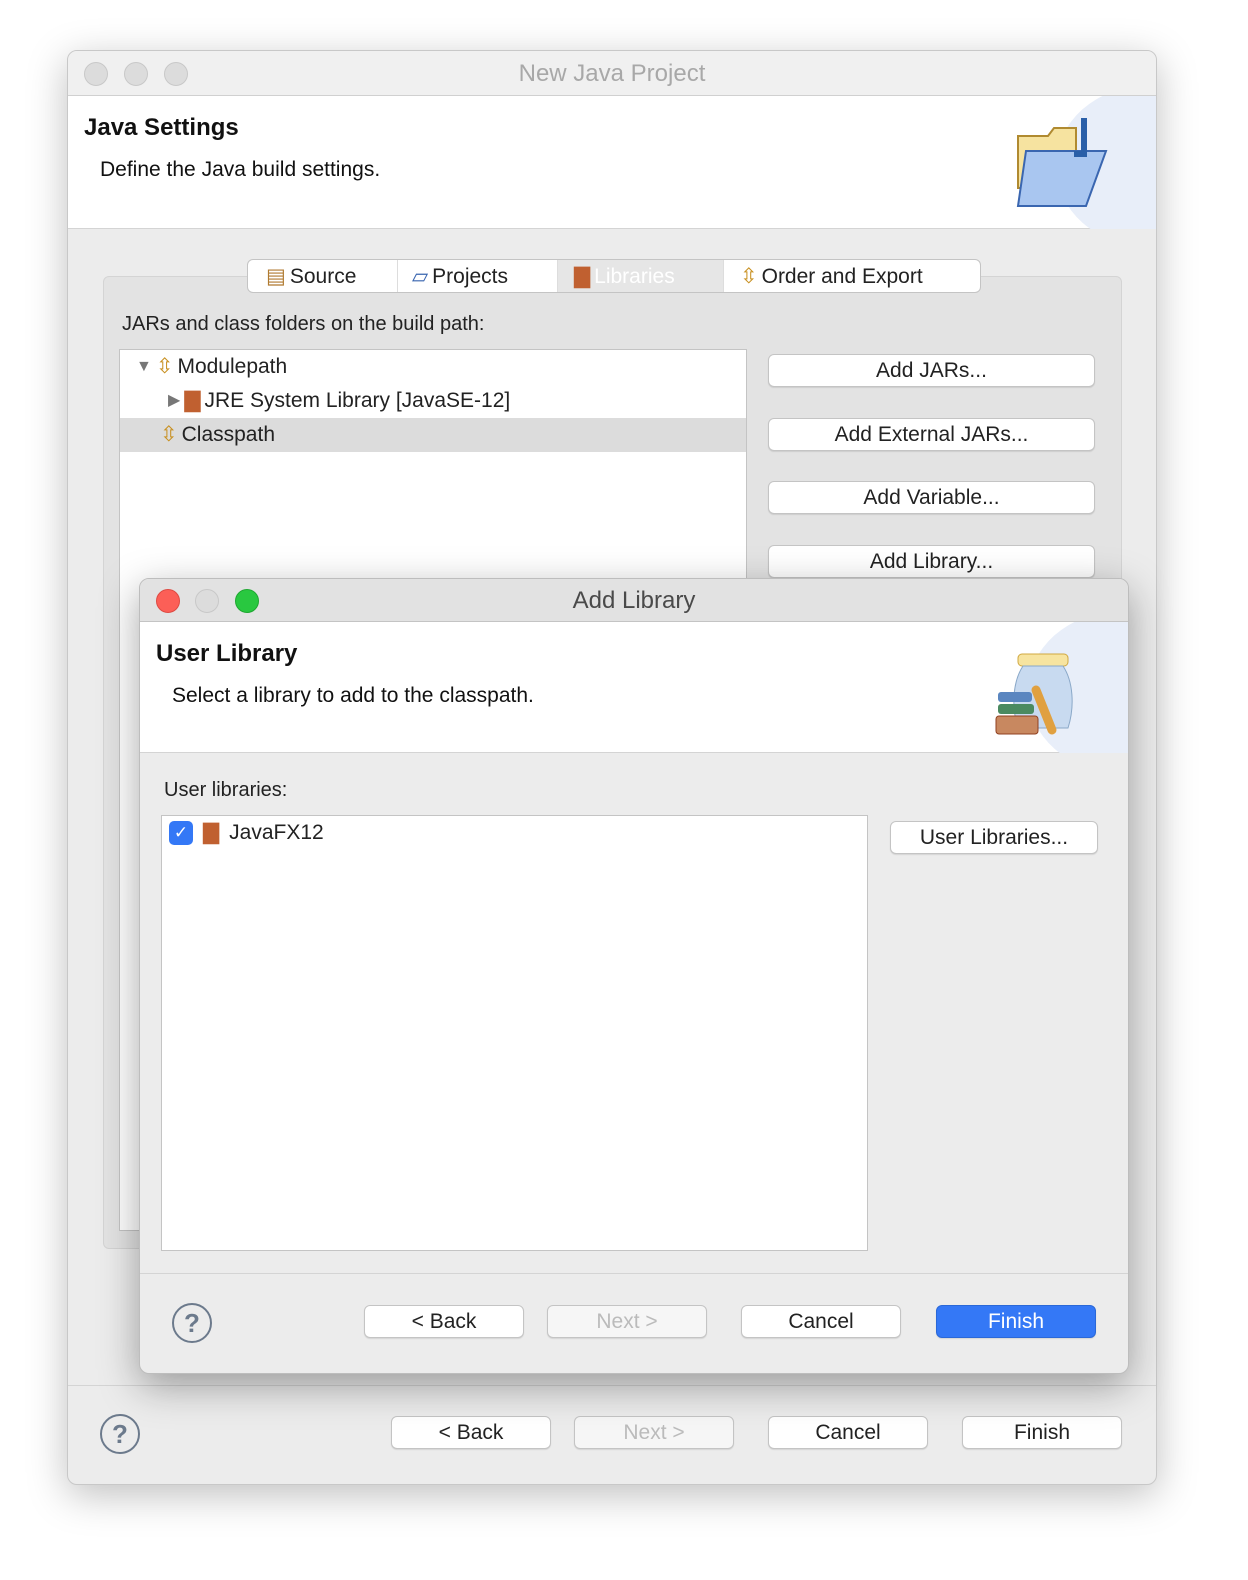 Image resolution: width=1248 pixels, height=1580 pixels. I want to click on back-button: < Back, so click(471, 1432).